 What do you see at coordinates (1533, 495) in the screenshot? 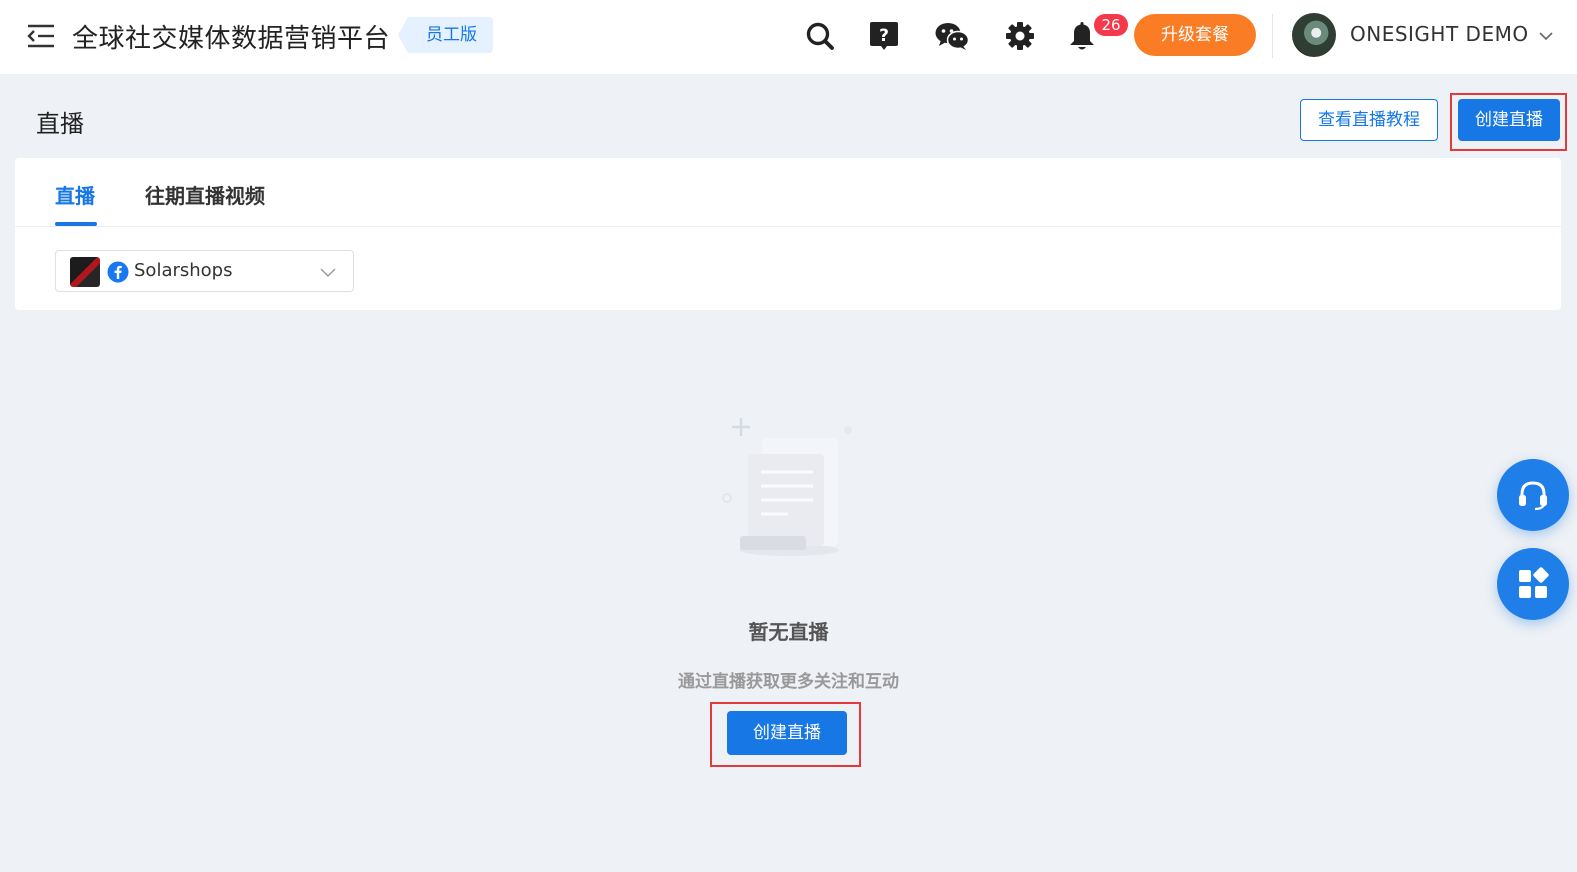
I see `headset-icon` at bounding box center [1533, 495].